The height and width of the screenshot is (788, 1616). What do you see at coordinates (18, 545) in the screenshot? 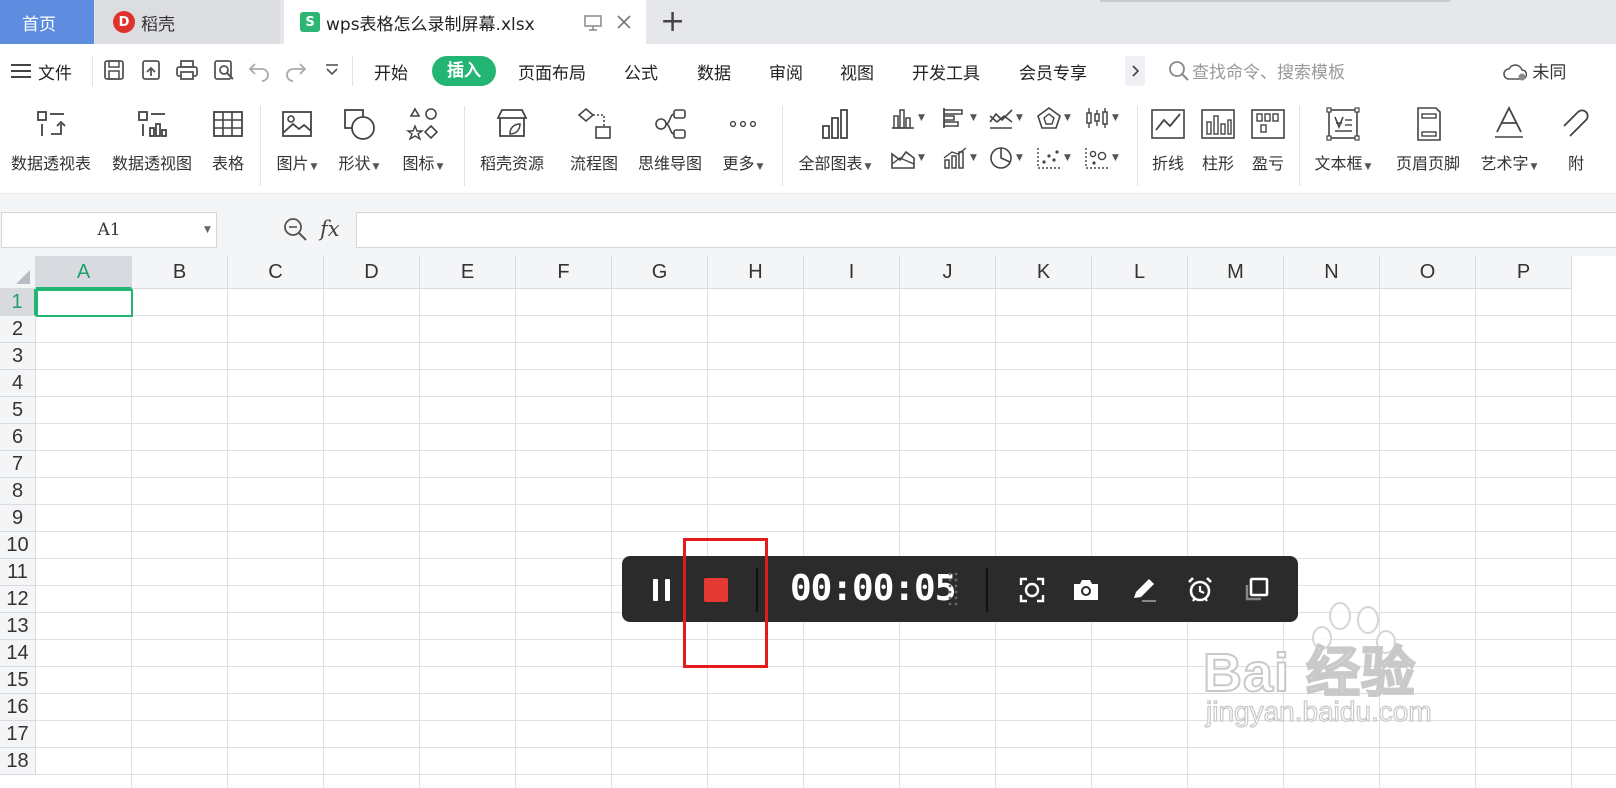
I see `row-header-10: 10` at bounding box center [18, 545].